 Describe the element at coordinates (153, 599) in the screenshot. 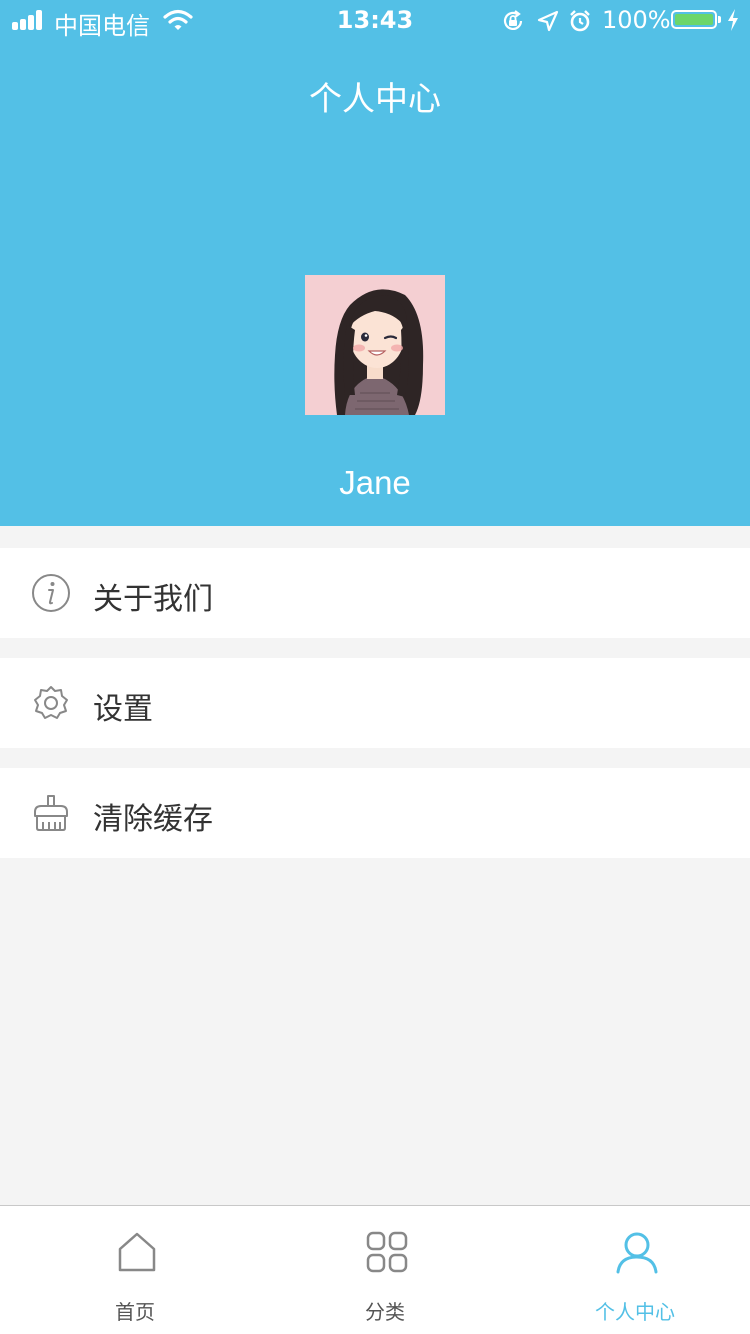

I see `menu-item-label: 关于我们` at that location.